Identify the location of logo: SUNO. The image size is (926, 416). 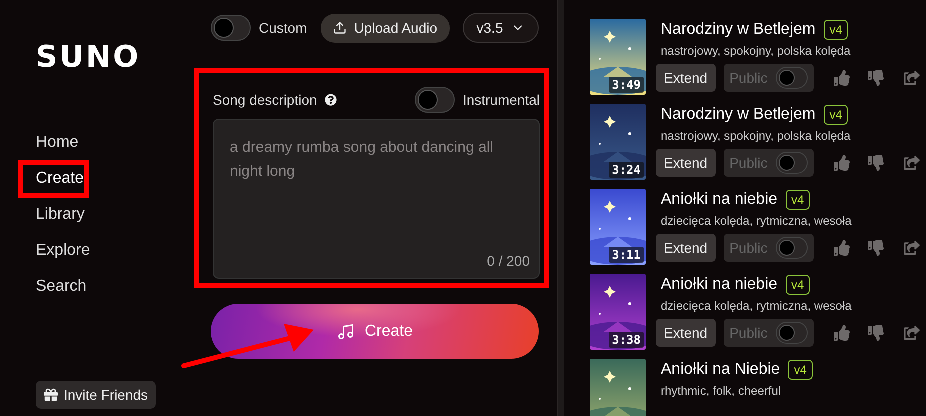
(114, 57).